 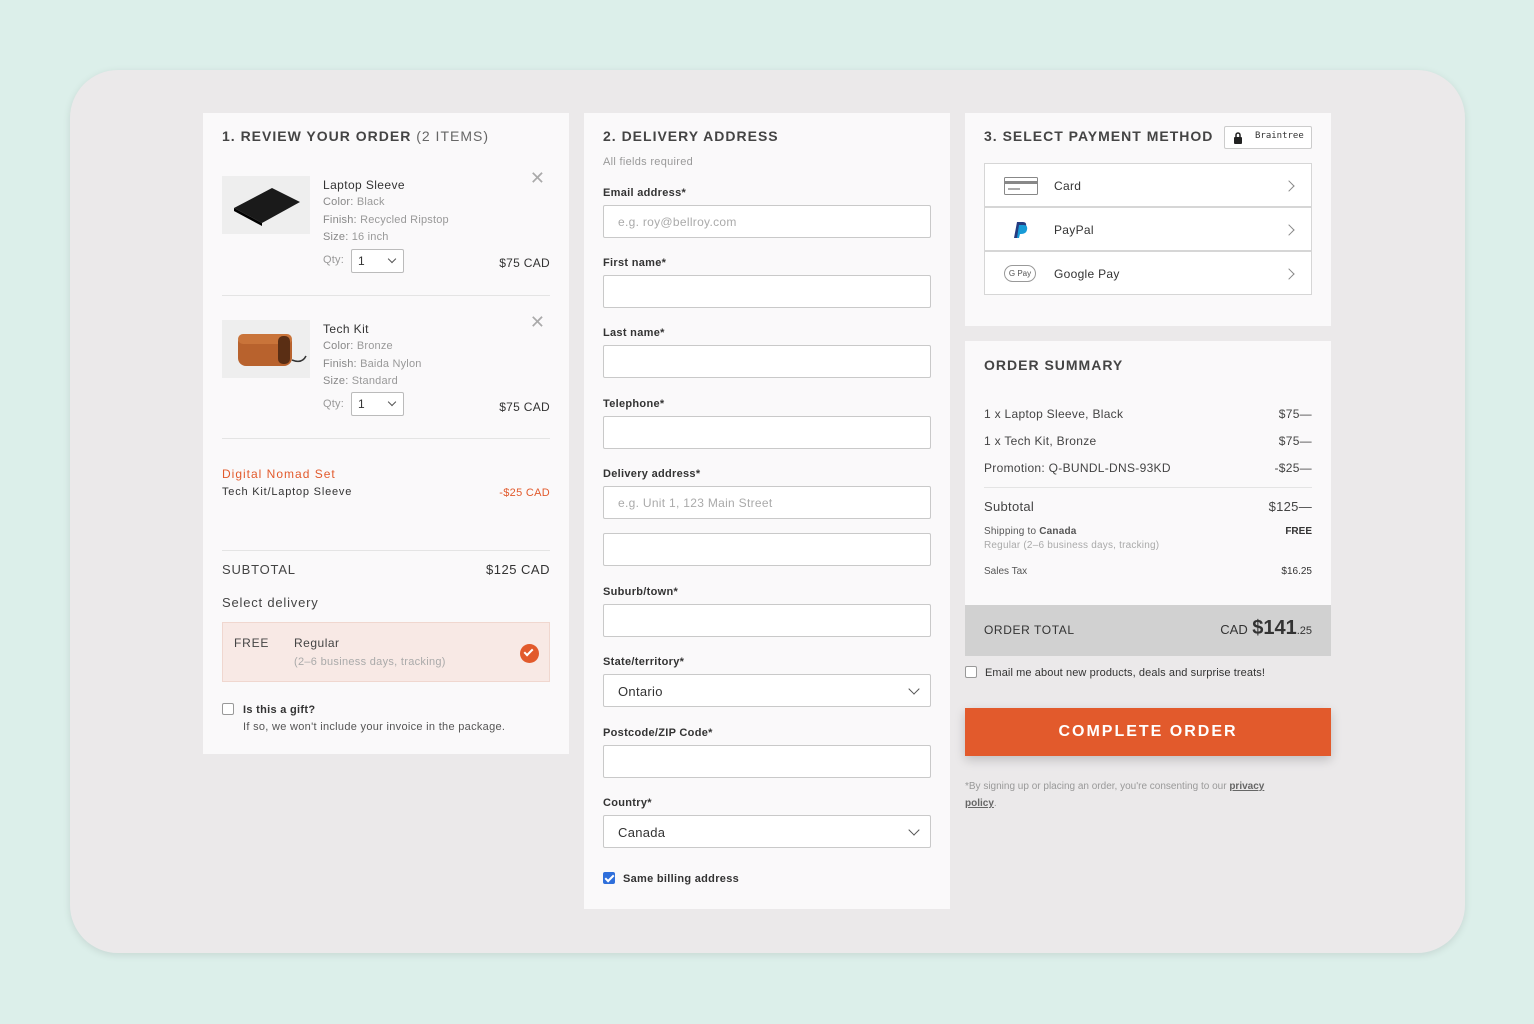 I want to click on suburb-field, so click(x=767, y=620).